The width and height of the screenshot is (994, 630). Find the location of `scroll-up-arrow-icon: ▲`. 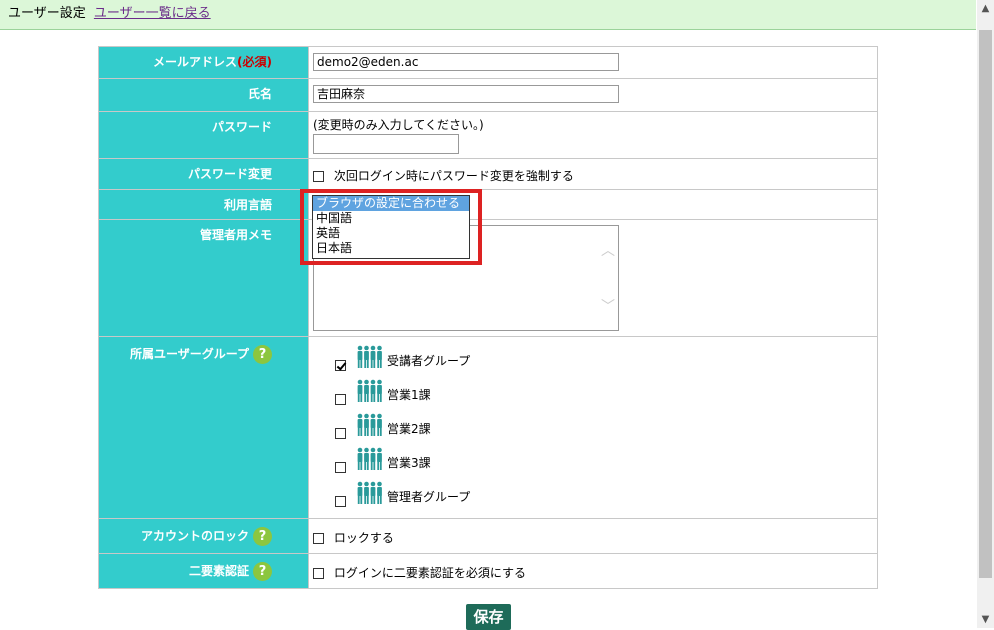

scroll-up-arrow-icon: ▲ is located at coordinates (985, 8).